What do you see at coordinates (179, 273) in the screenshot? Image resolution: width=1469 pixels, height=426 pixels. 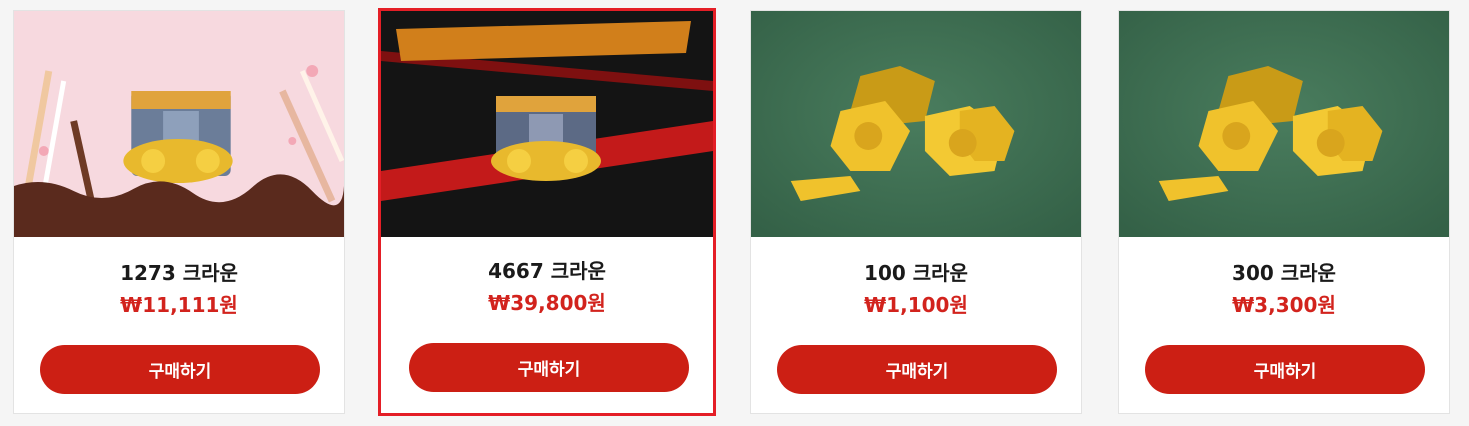 I see `product-title: 1273 크라운` at bounding box center [179, 273].